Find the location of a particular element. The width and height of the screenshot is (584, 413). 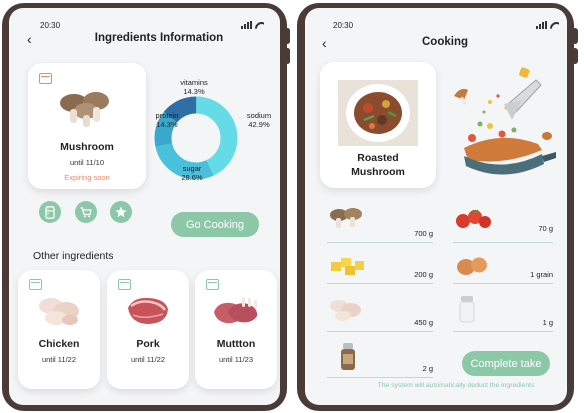

ingredient-card-main: Mushroom until 11/10 Expiring soon is located at coordinates (87, 126).